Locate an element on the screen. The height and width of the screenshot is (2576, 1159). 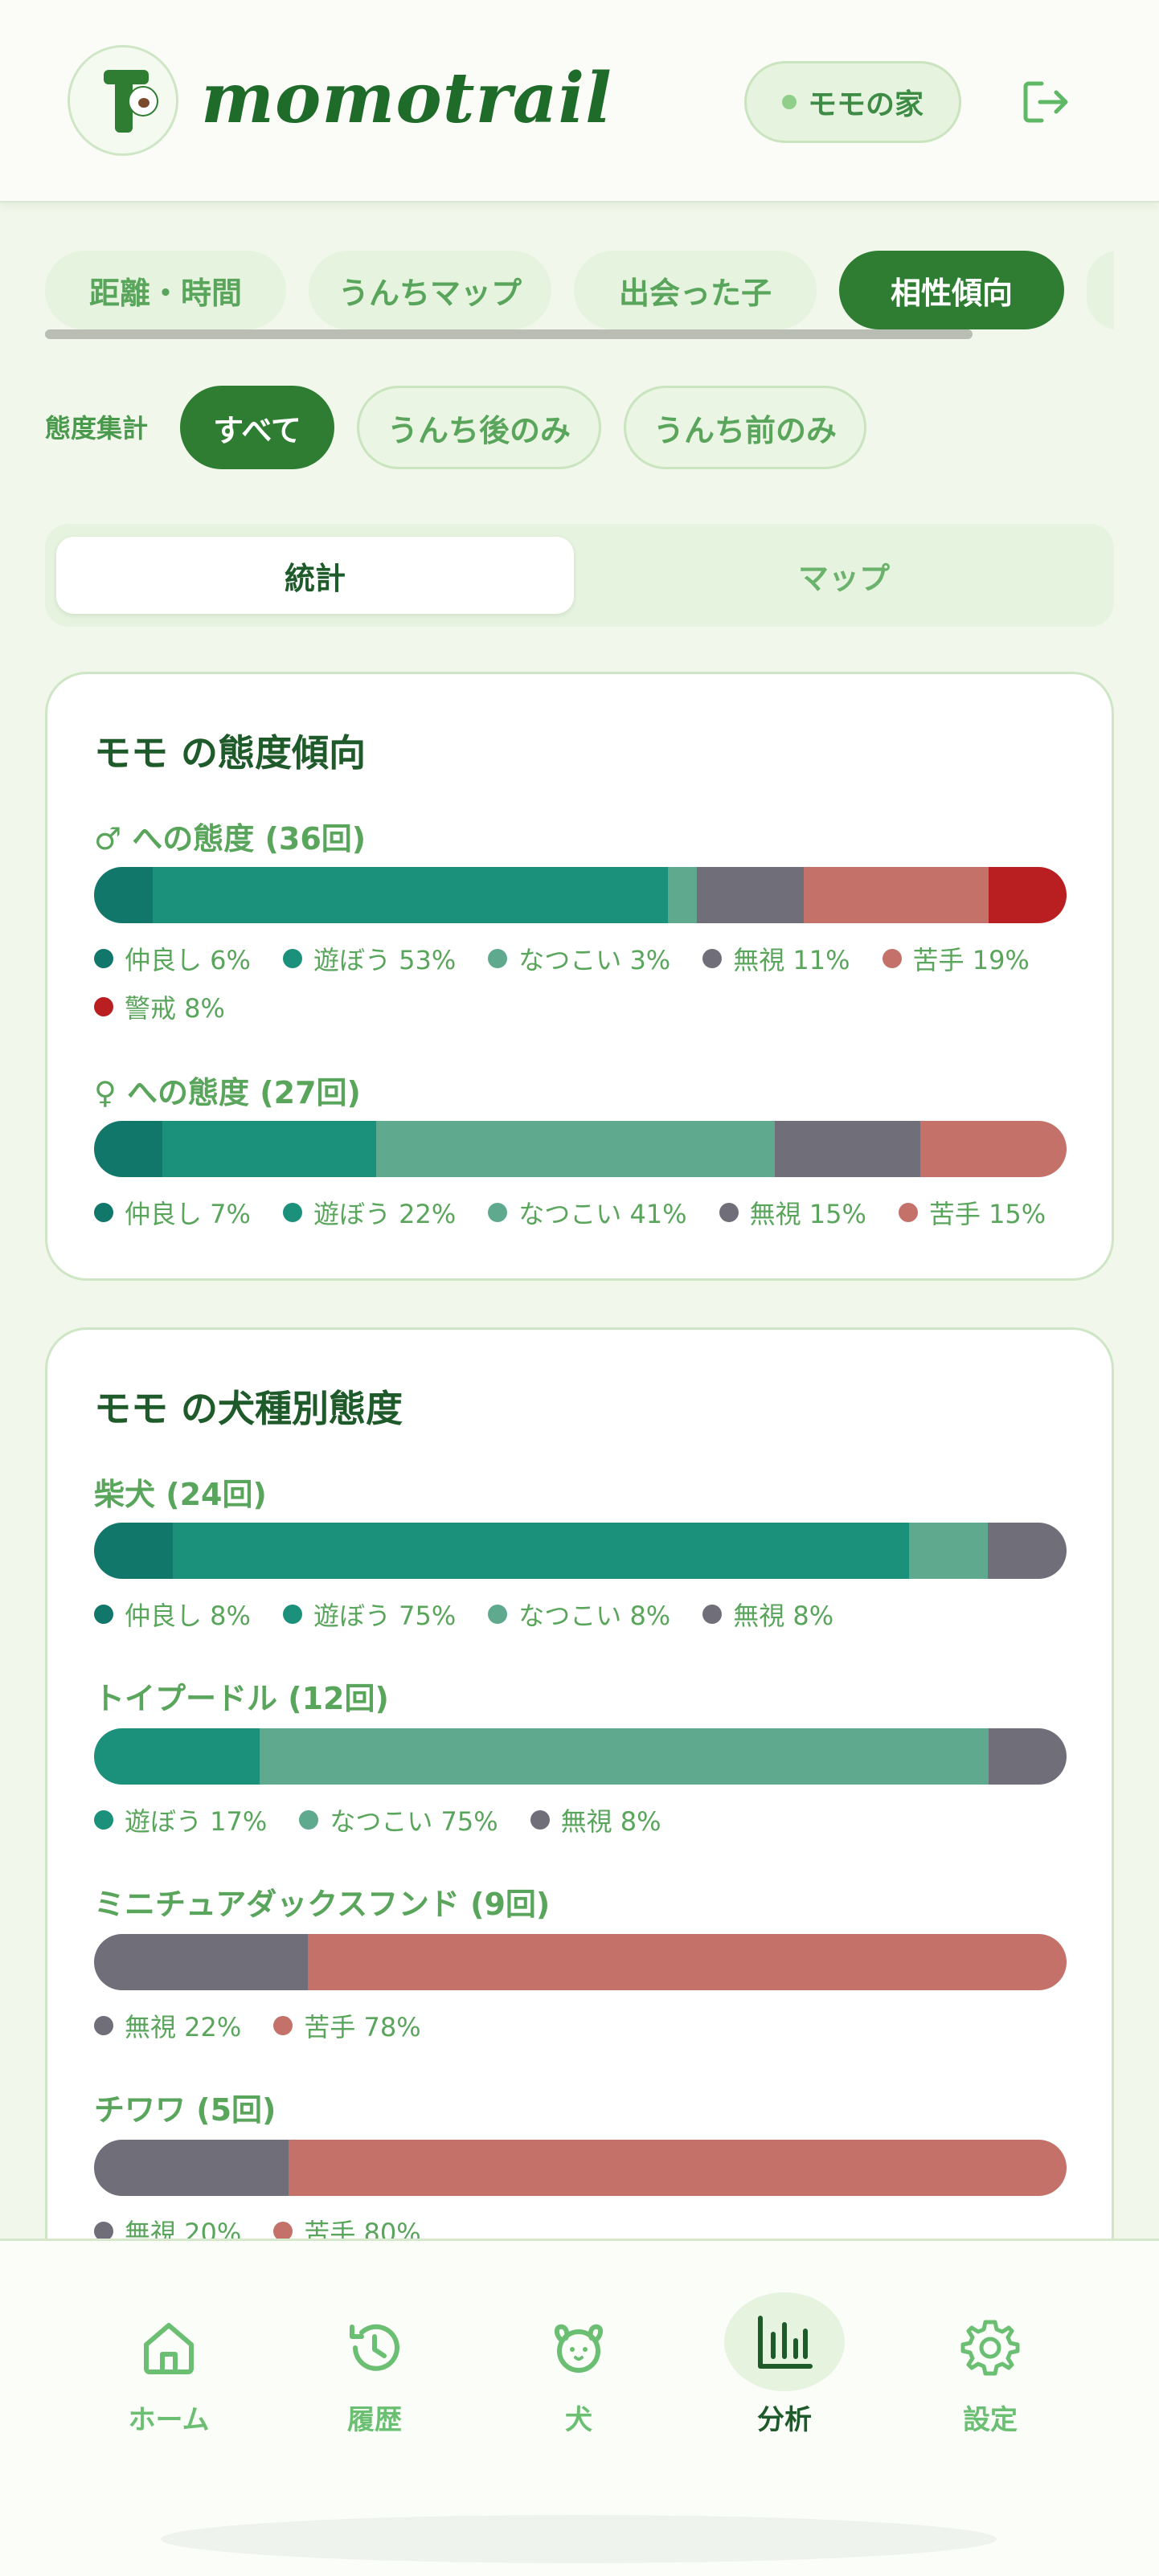
filter-chip-after-poop: うんち後のみ is located at coordinates (479, 427).